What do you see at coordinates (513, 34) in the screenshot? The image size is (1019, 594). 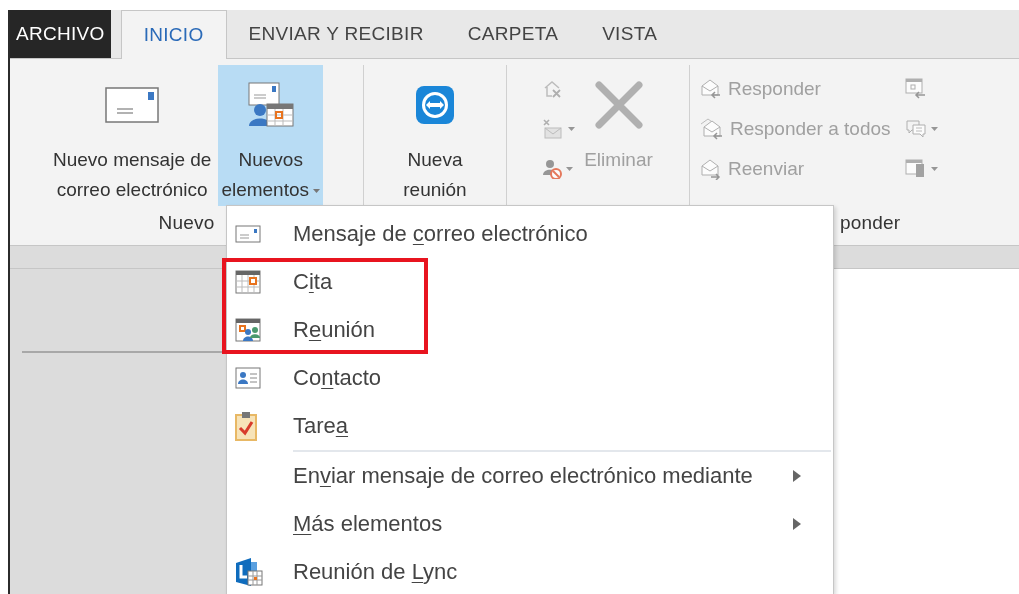 I see `ribbon-tab: CARPETA` at bounding box center [513, 34].